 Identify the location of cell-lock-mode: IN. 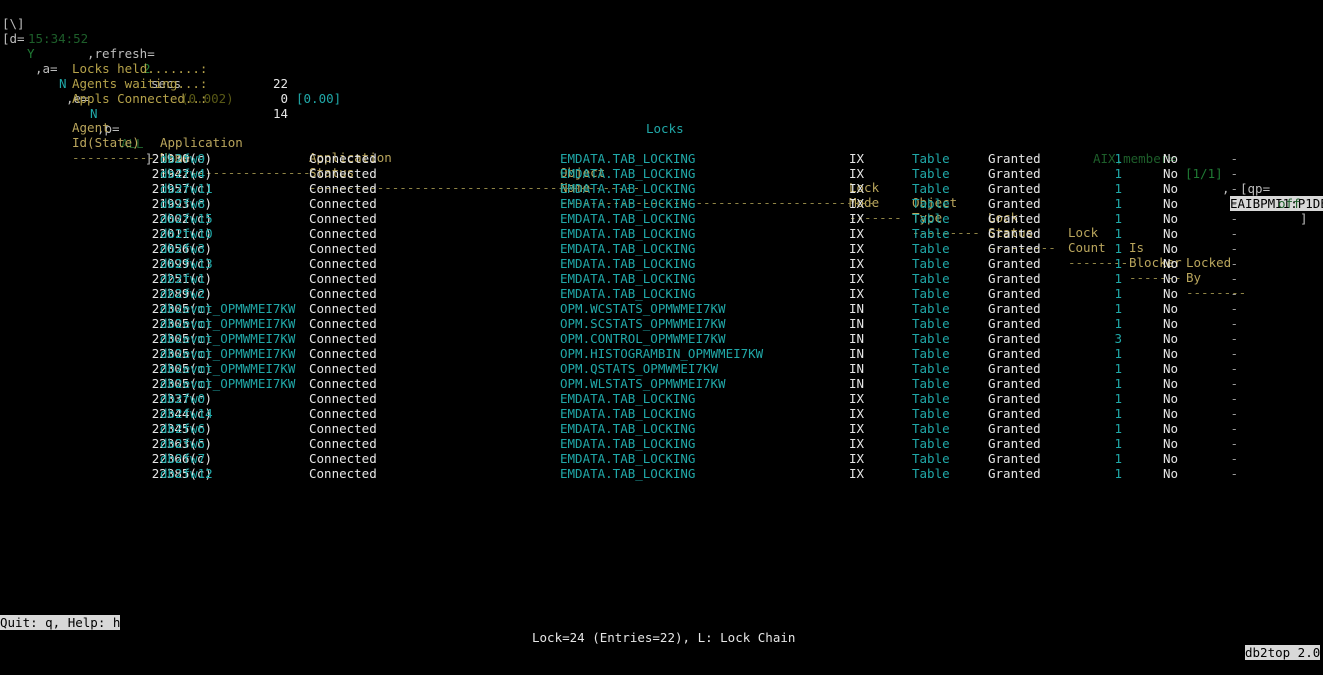
(857, 308).